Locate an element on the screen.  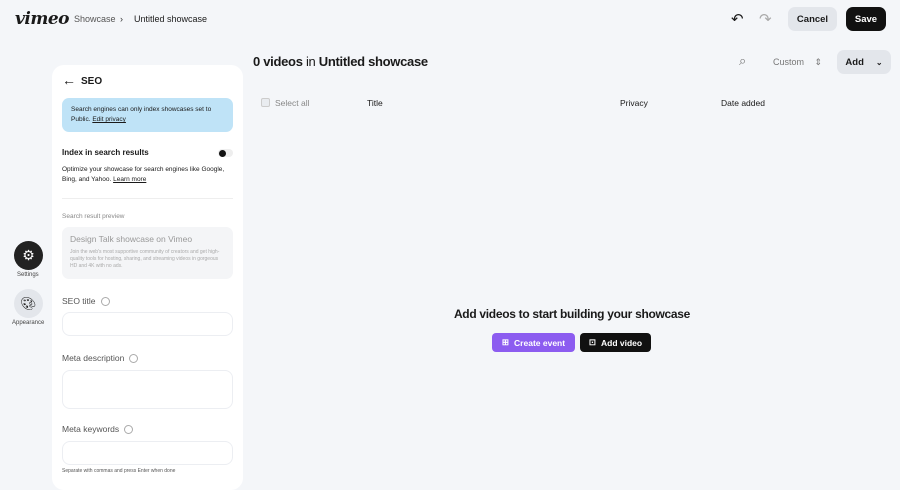
video-count: 0 videos is located at coordinates (278, 61).